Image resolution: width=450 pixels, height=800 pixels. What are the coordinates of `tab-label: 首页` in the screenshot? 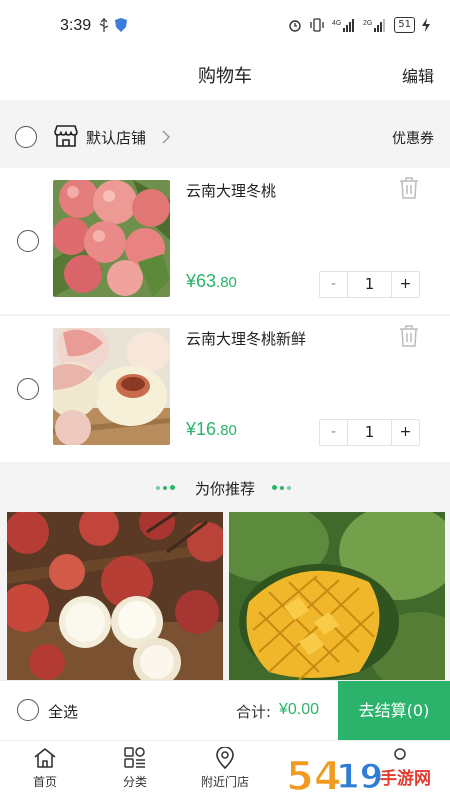 It's located at (44, 782).